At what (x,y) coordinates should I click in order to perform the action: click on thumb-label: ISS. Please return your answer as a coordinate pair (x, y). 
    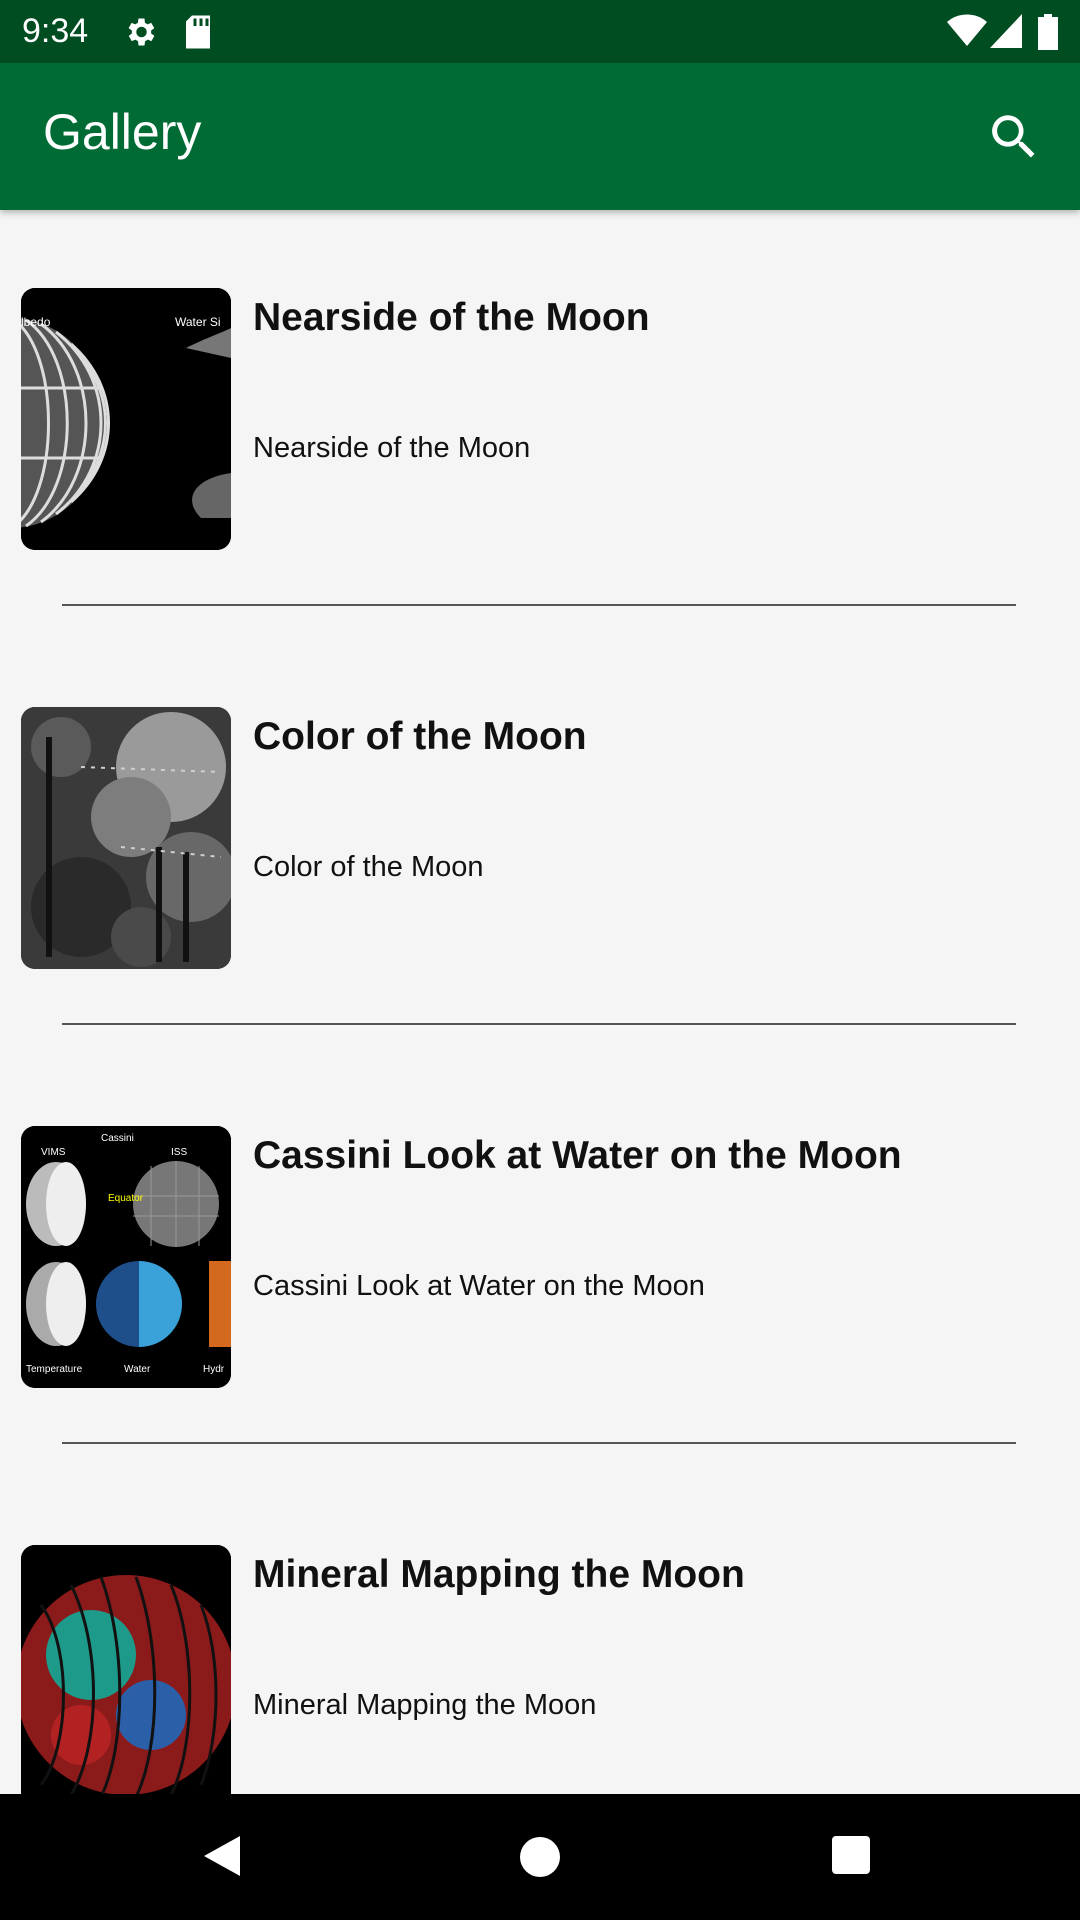
    Looking at the image, I should click on (179, 1152).